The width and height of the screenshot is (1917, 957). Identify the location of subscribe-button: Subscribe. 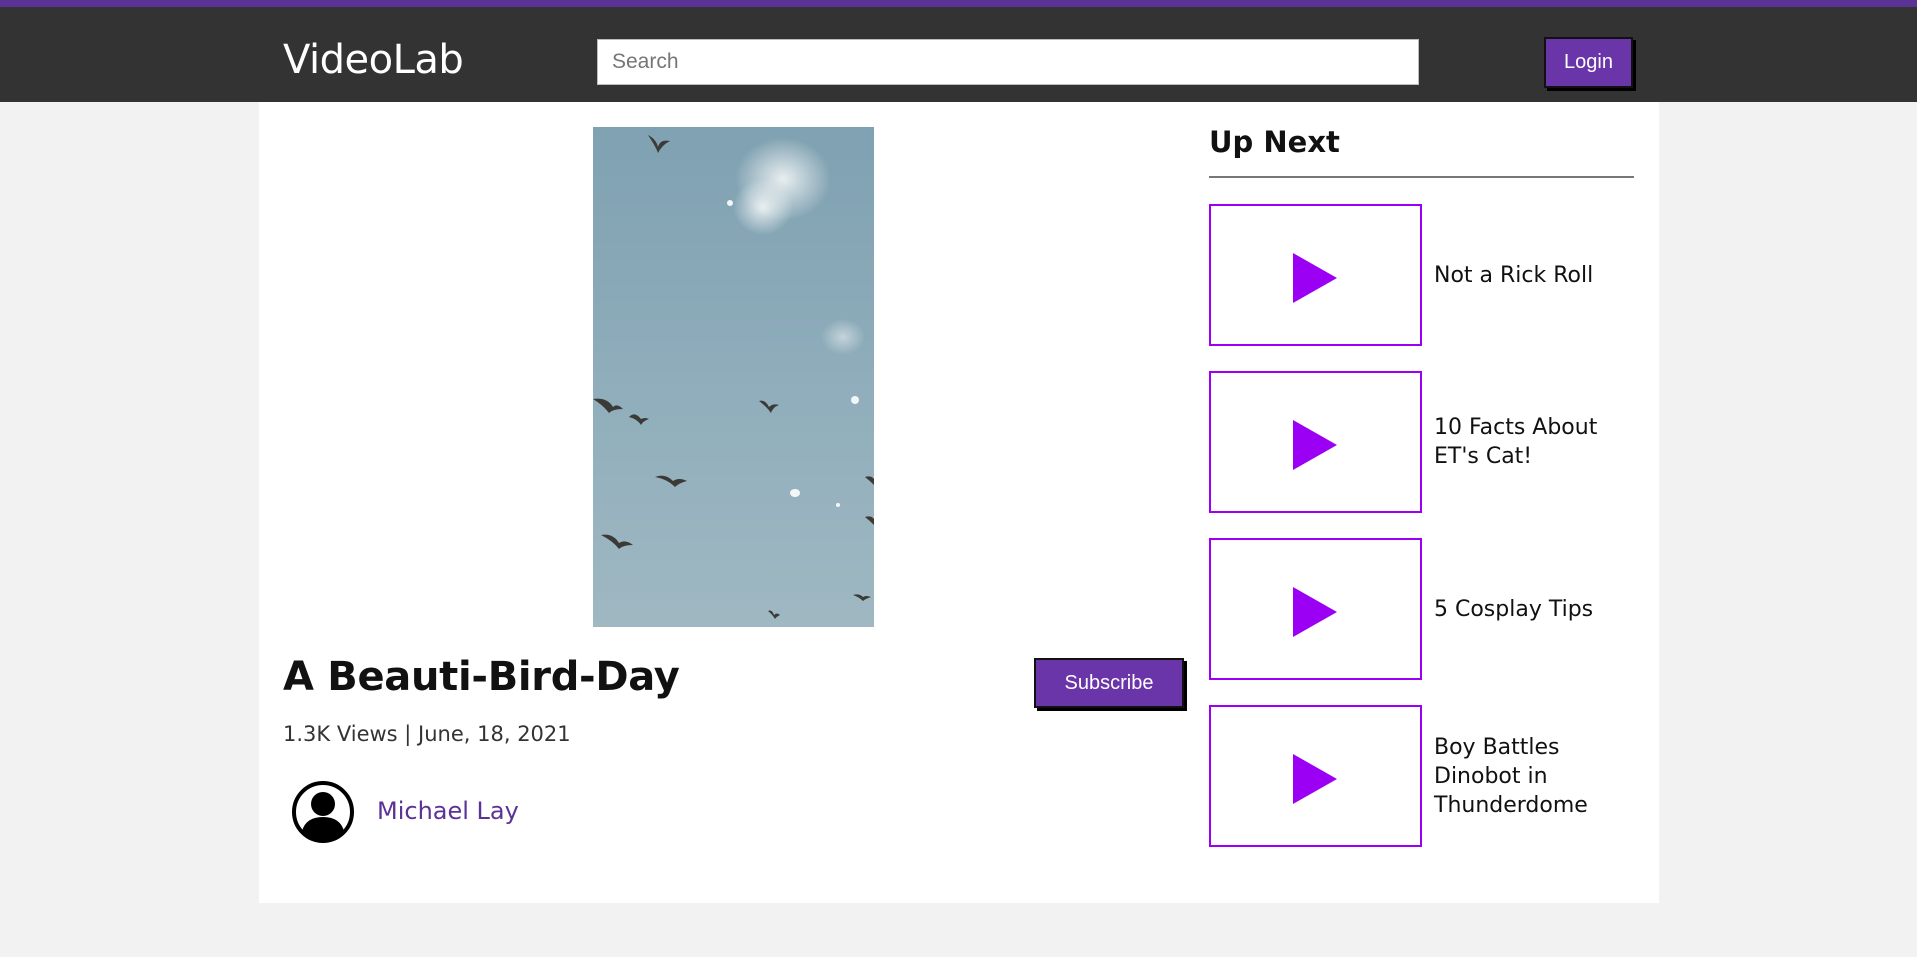
(1109, 683).